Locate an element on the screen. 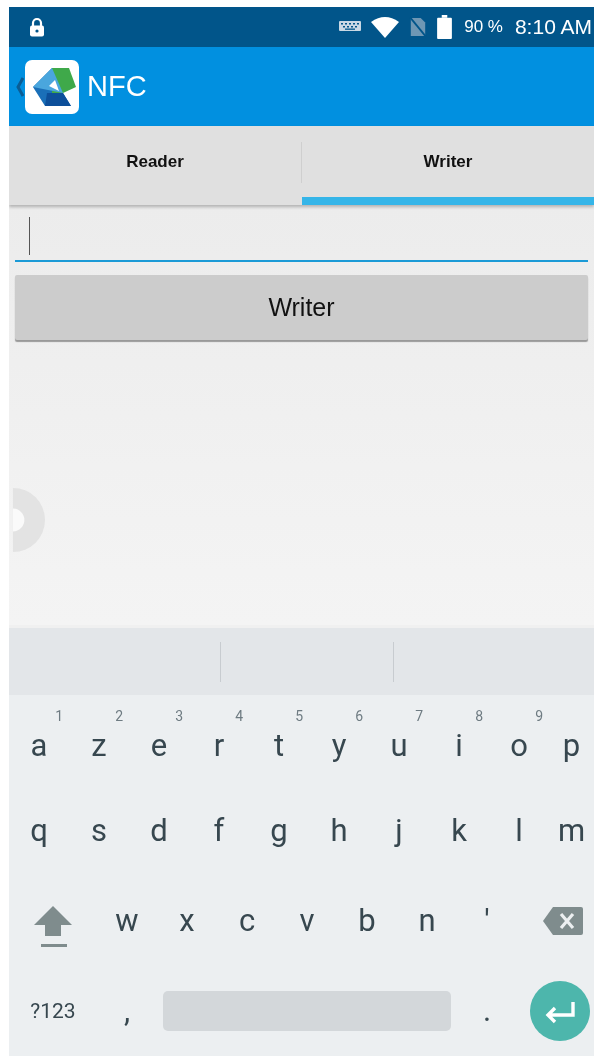  keyboard-key: , is located at coordinates (127, 1010).